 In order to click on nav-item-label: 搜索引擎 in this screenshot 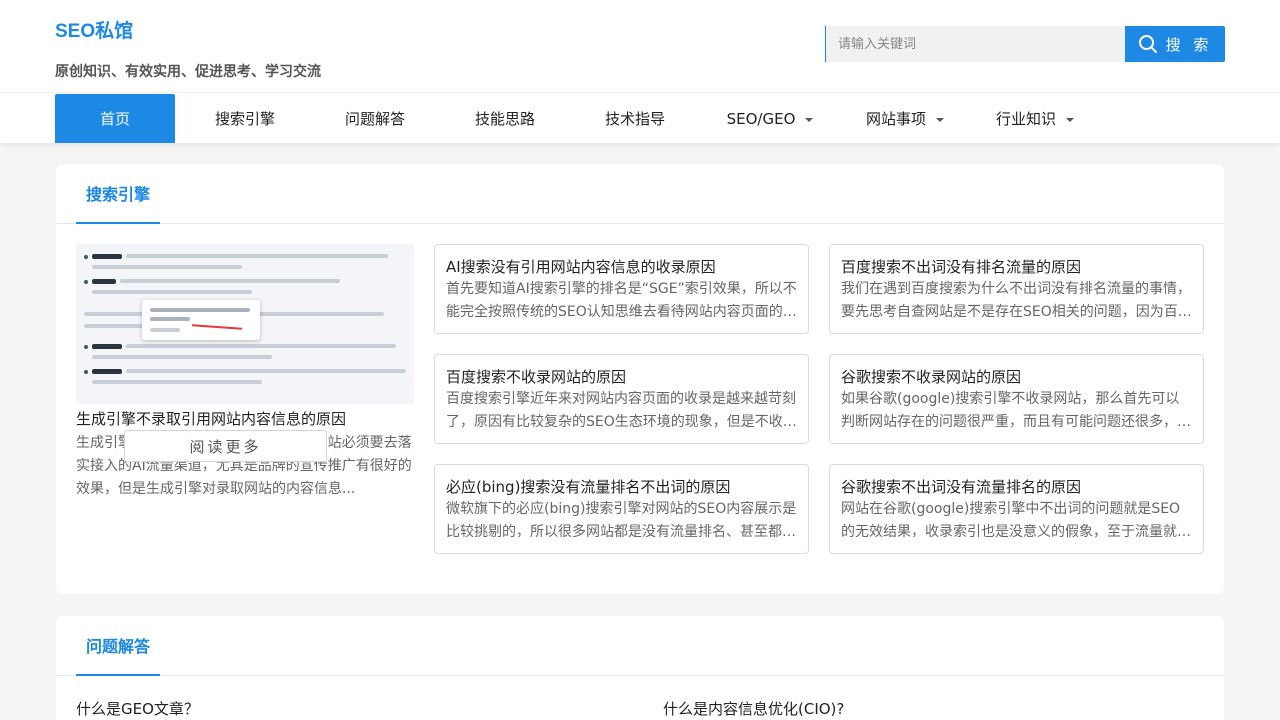, I will do `click(244, 119)`.